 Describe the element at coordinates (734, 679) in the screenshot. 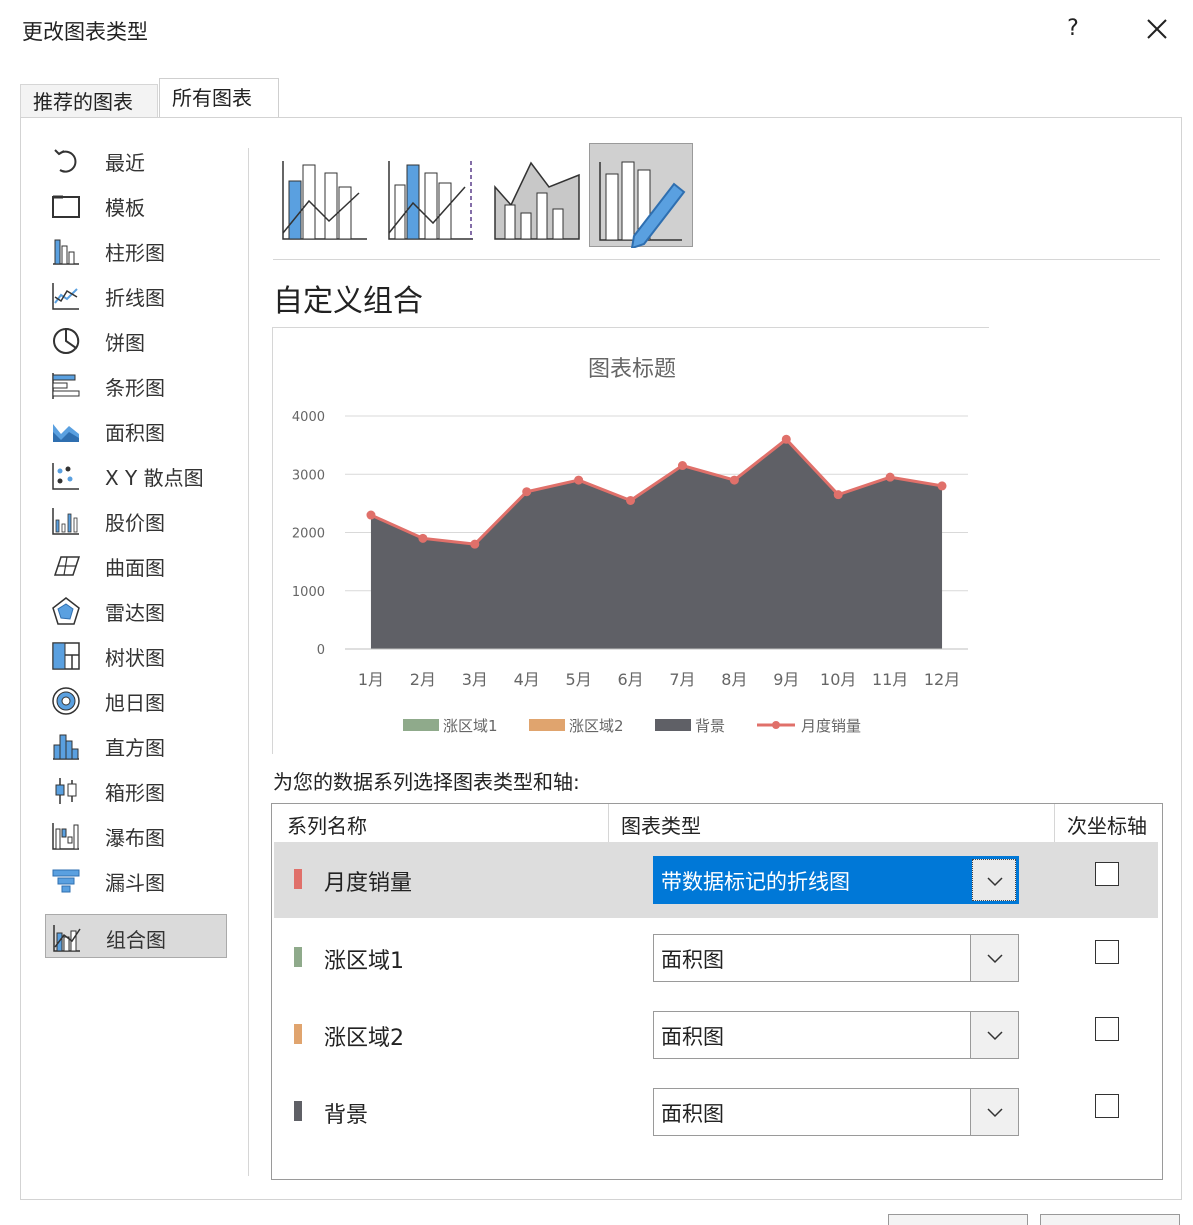

I see `x-tick-label: 8月` at that location.